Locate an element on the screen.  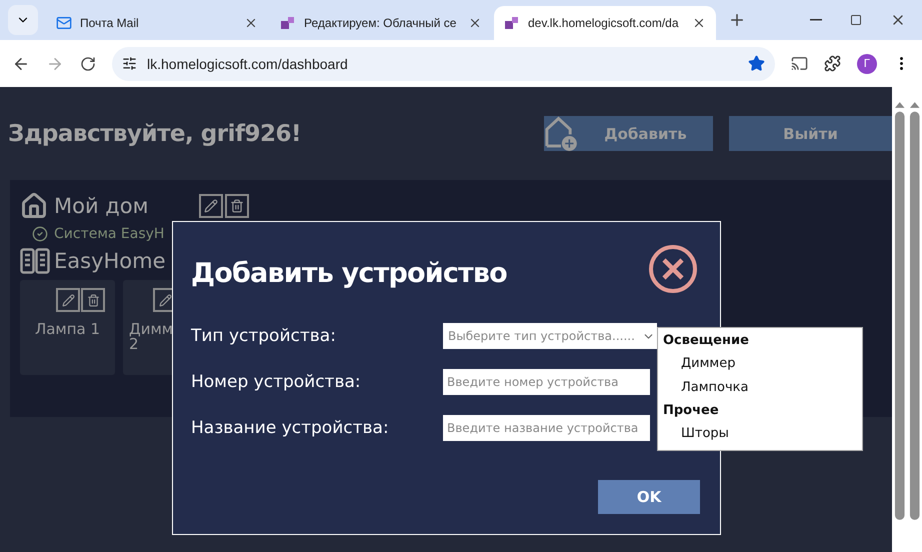
tab-title: Редактируем: Облачный се is located at coordinates (381, 23).